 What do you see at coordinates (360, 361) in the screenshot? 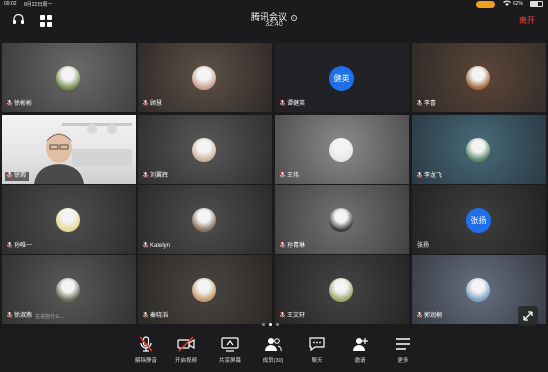
I see `invite-label: 邀请` at bounding box center [360, 361].